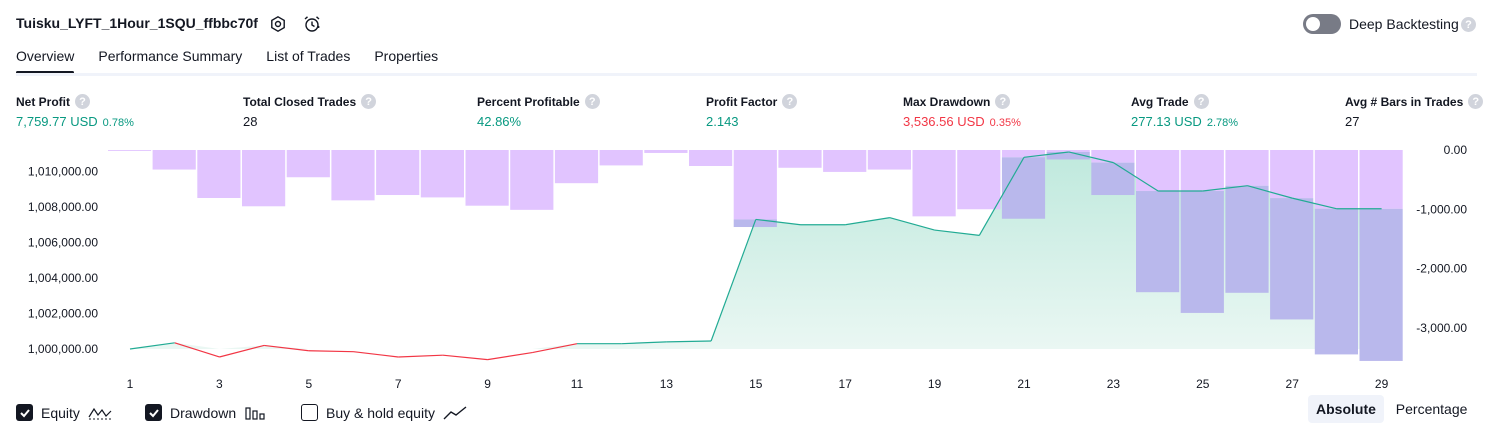  Describe the element at coordinates (75, 111) in the screenshot. I see `metric-net-profit: Net Profit? 7,759.77 USD 0.78%` at that location.